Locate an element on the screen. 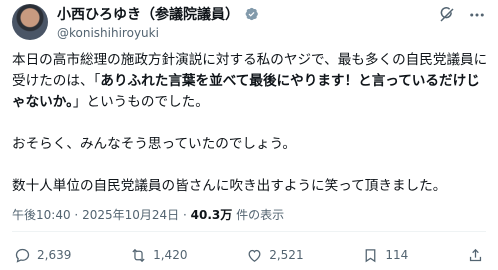 The image size is (498, 270). post-paragraph-2: おそらく、みんなそう思っていたのでしょう。 is located at coordinates (154, 144).